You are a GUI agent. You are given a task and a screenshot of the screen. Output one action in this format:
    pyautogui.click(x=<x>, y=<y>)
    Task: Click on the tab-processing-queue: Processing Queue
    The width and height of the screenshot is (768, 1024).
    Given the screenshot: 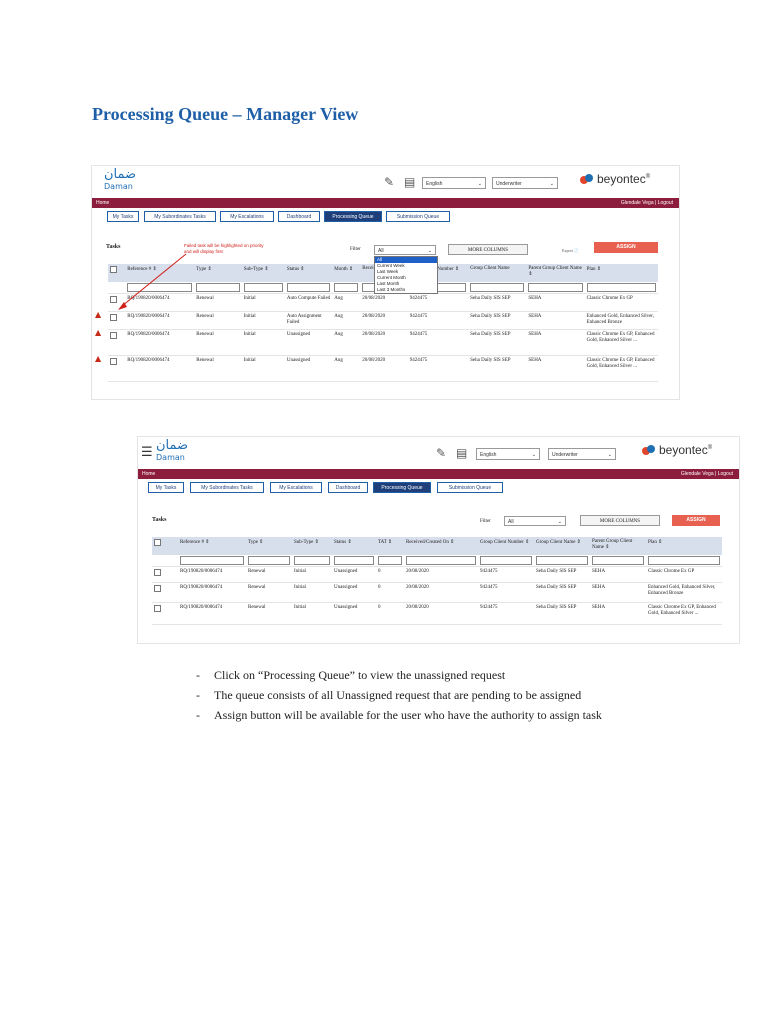 What is the action you would take?
    pyautogui.click(x=402, y=487)
    